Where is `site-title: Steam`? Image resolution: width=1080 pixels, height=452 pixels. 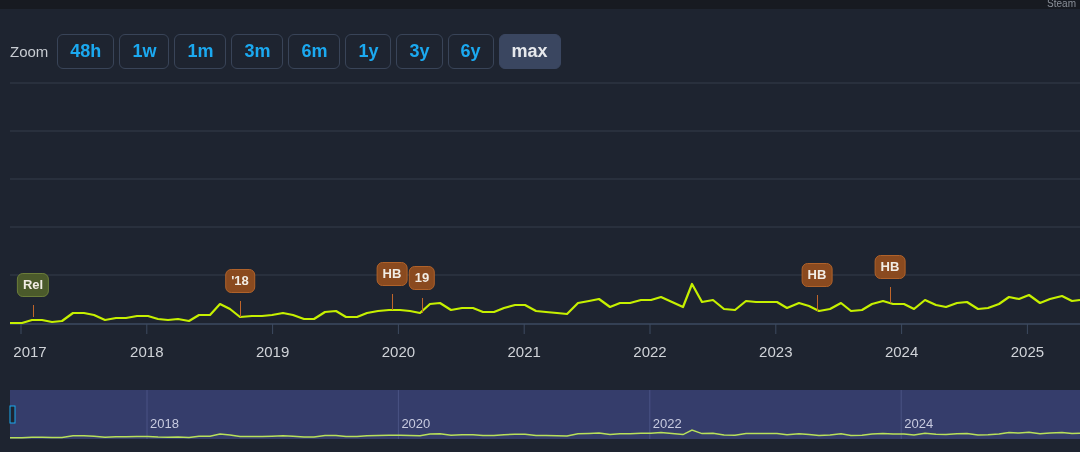 site-title: Steam is located at coordinates (1061, 4).